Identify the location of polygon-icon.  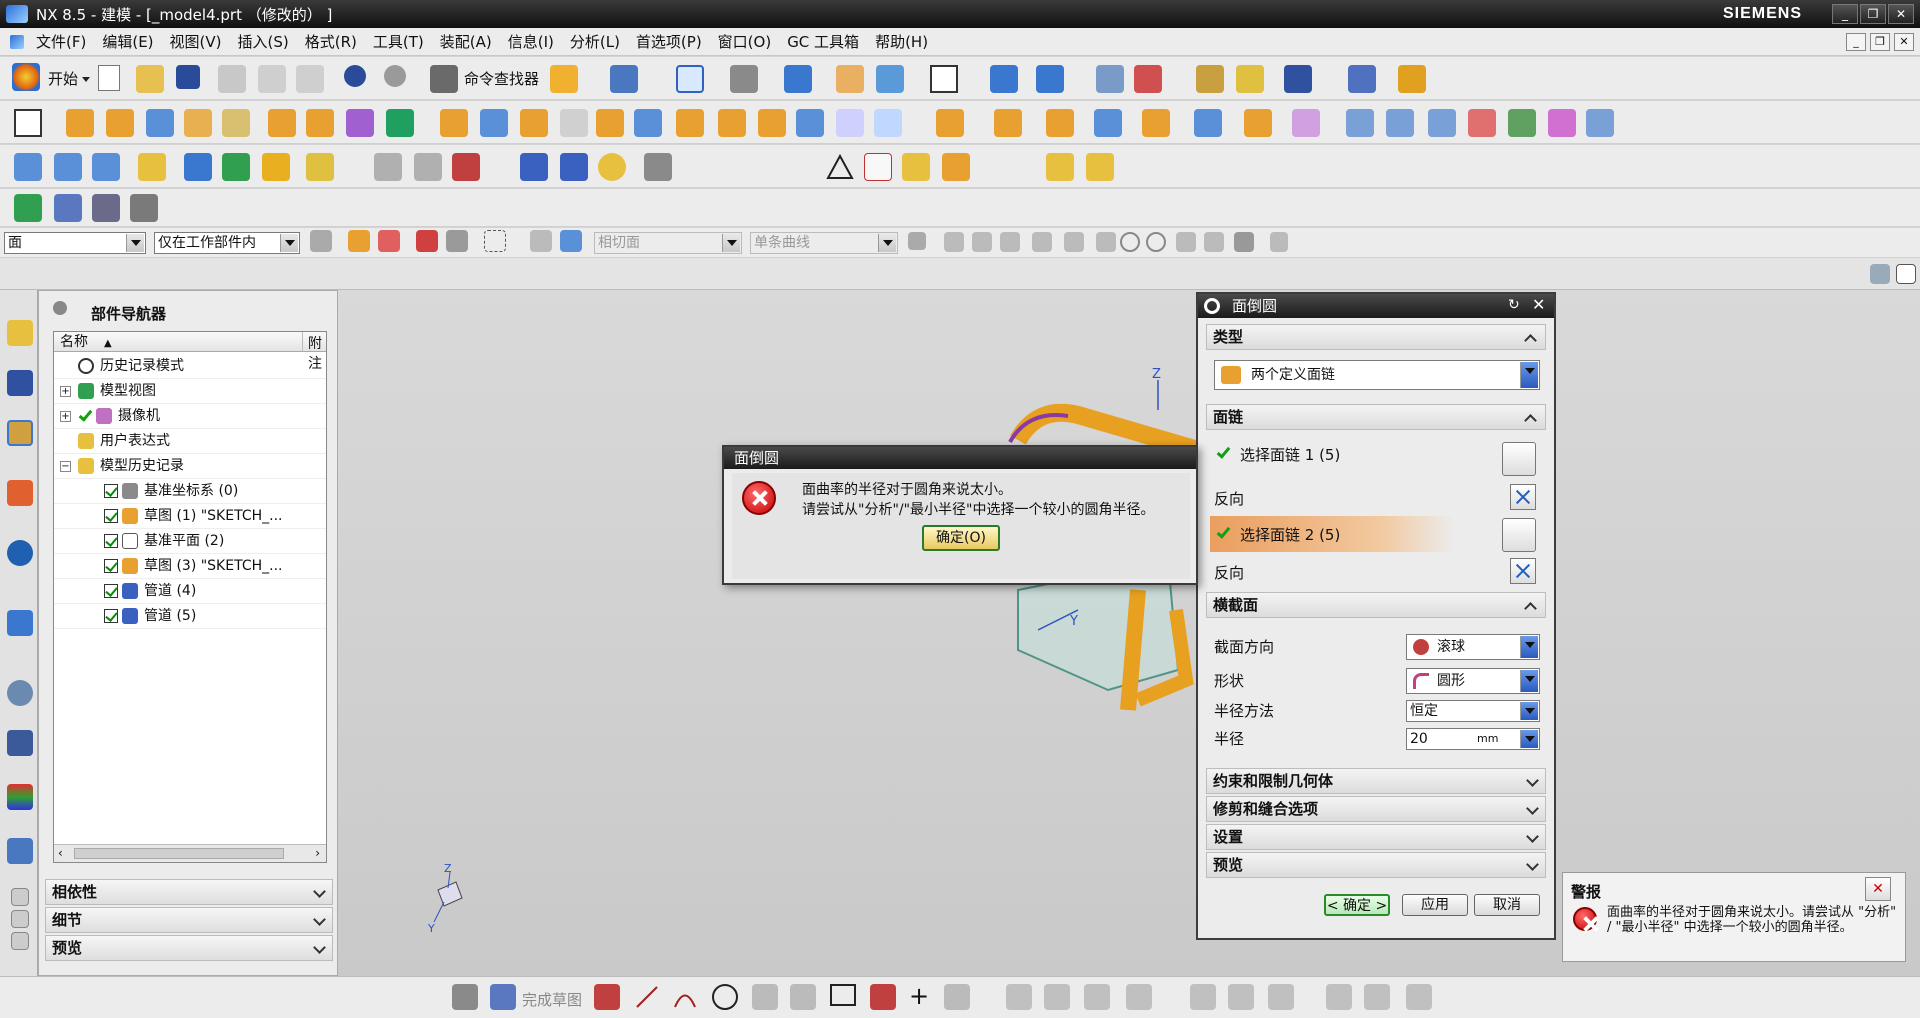
(883, 997).